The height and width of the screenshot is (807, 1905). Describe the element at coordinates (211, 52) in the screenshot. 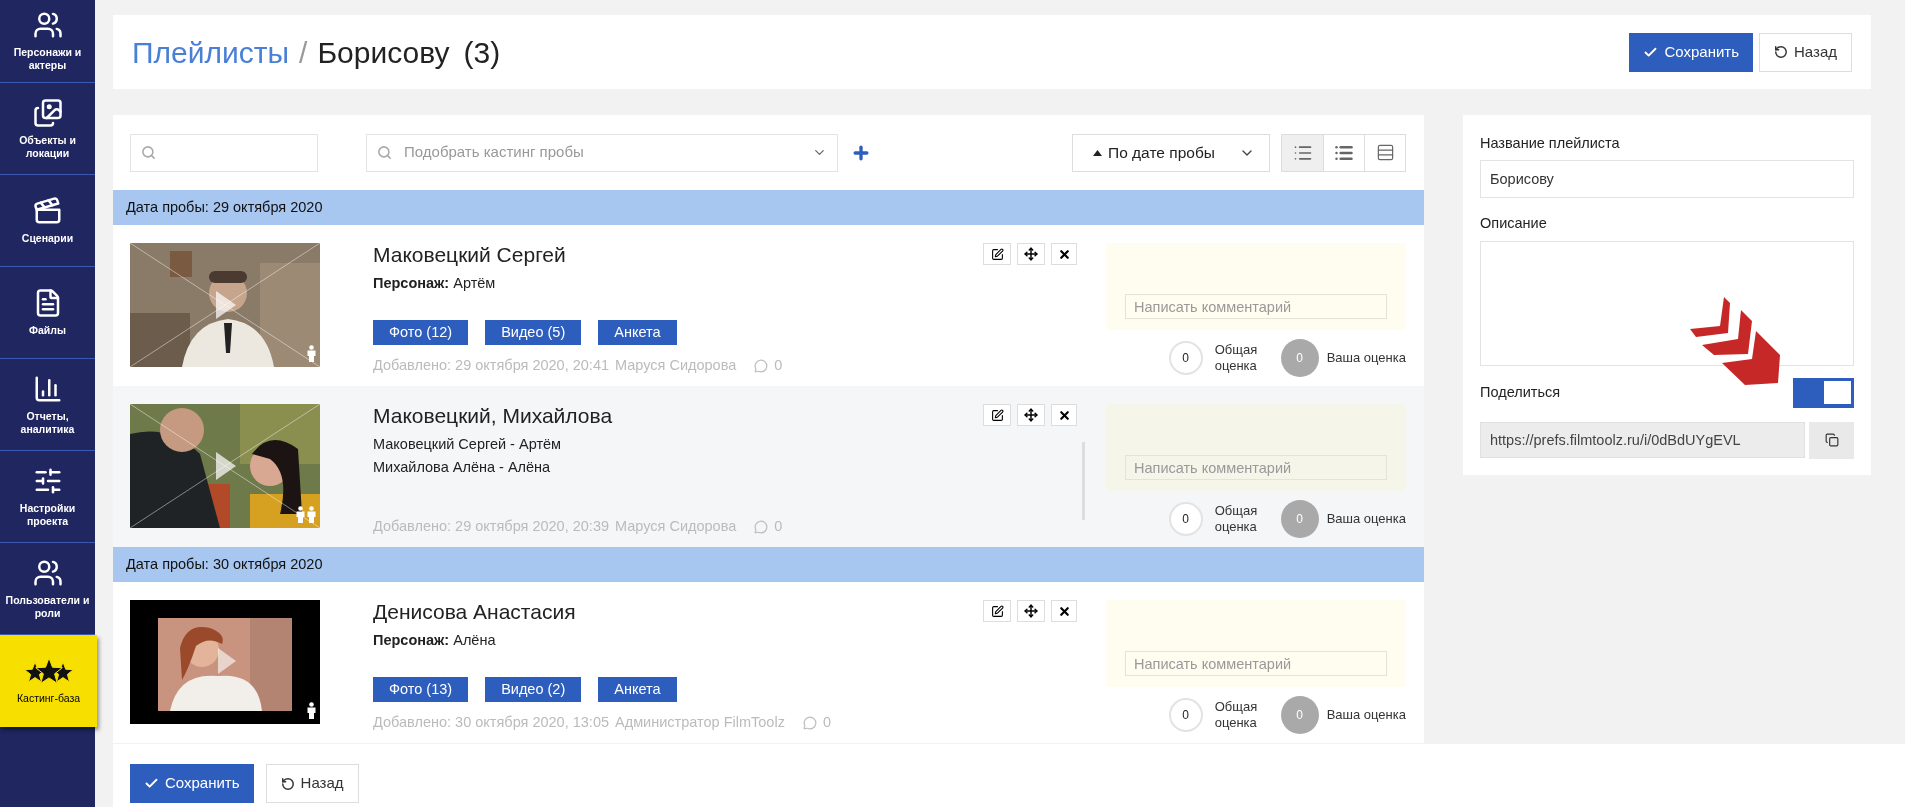

I see `breadcrumb-link: Плейлисты` at that location.